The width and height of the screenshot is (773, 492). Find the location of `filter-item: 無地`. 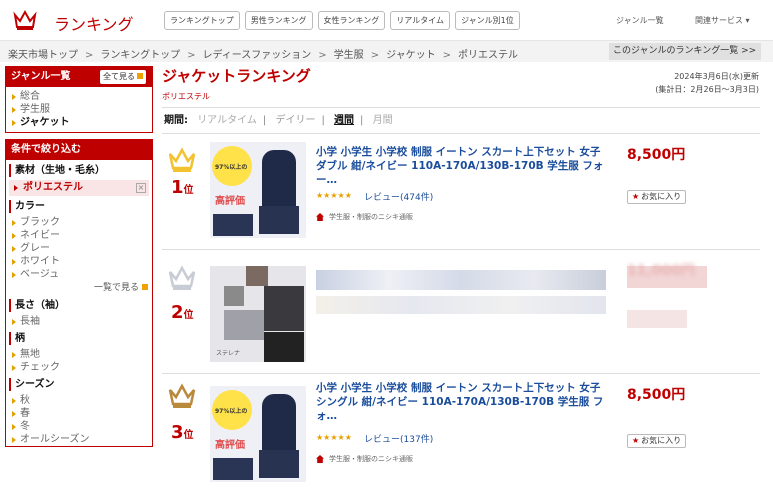

filter-item: 無地 is located at coordinates (79, 354).